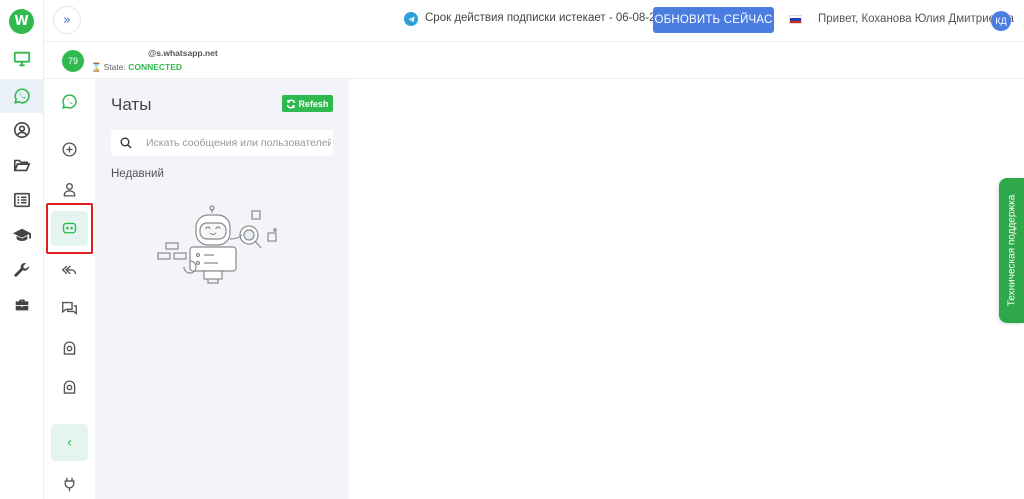  I want to click on tech-support-label: Техническая поддержка, so click(1012, 250).